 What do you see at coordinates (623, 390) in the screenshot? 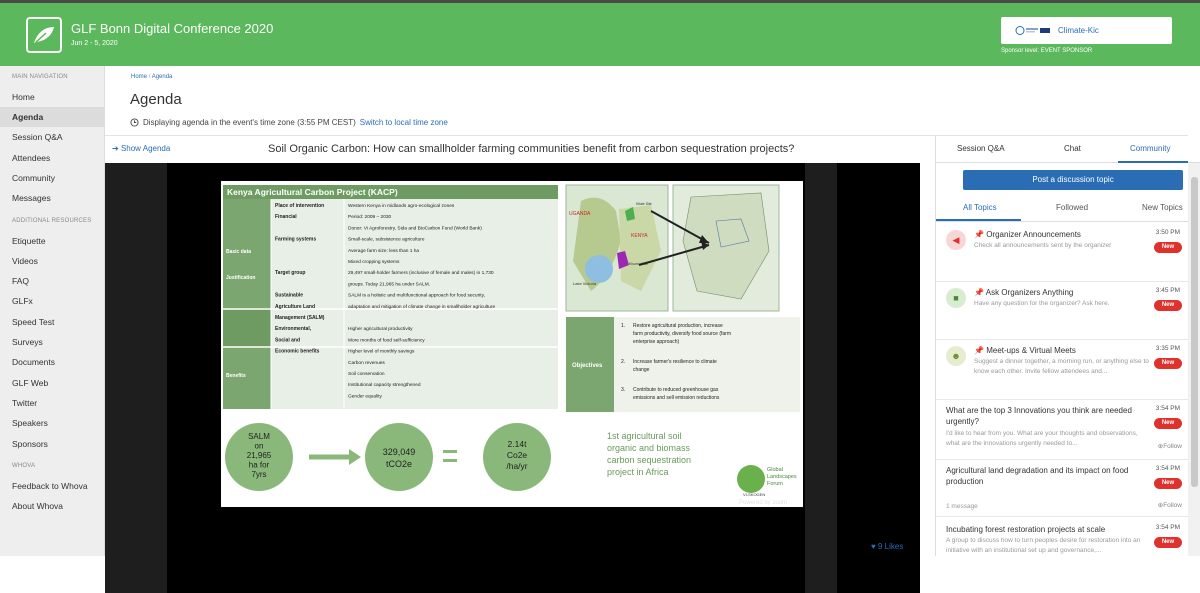
I see `objective-number: 3.` at bounding box center [623, 390].